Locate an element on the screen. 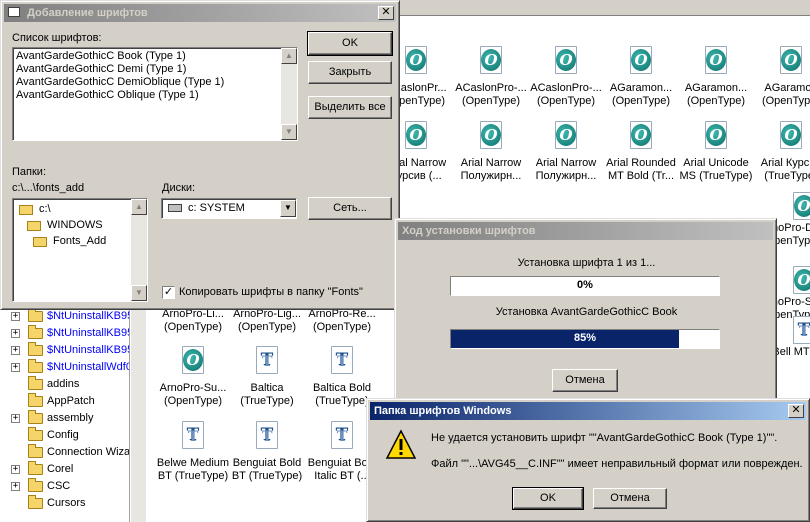  font-file-item: O Arial Курсив(TrueType) is located at coordinates (781, 152).